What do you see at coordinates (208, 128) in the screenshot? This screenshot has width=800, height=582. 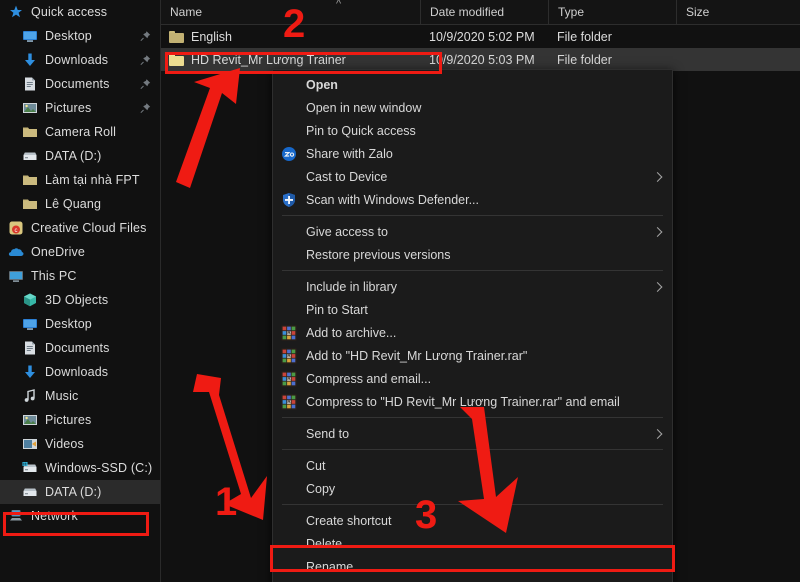 I see `arrow-to-folder` at bounding box center [208, 128].